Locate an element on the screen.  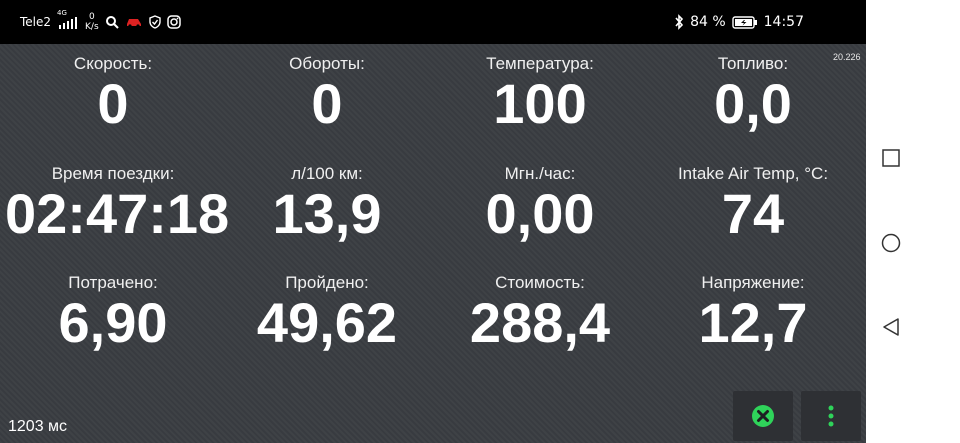
status-bar-left: Tele2 4G 0 K/s is located at coordinates (100, 22).